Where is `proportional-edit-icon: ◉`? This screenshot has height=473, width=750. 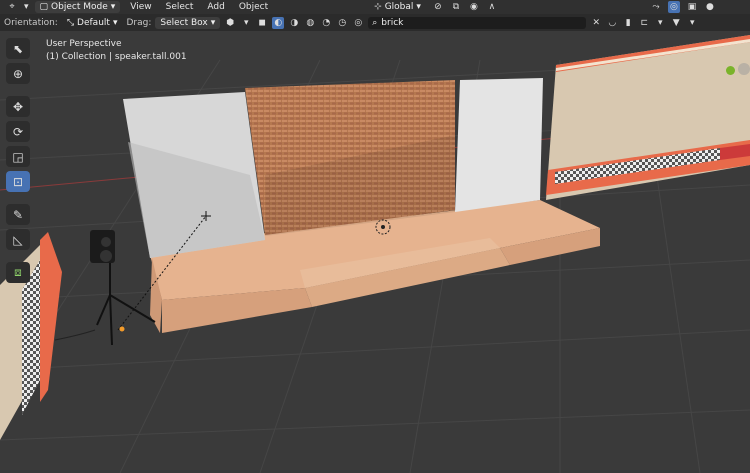 proportional-edit-icon: ◉ is located at coordinates (474, 7).